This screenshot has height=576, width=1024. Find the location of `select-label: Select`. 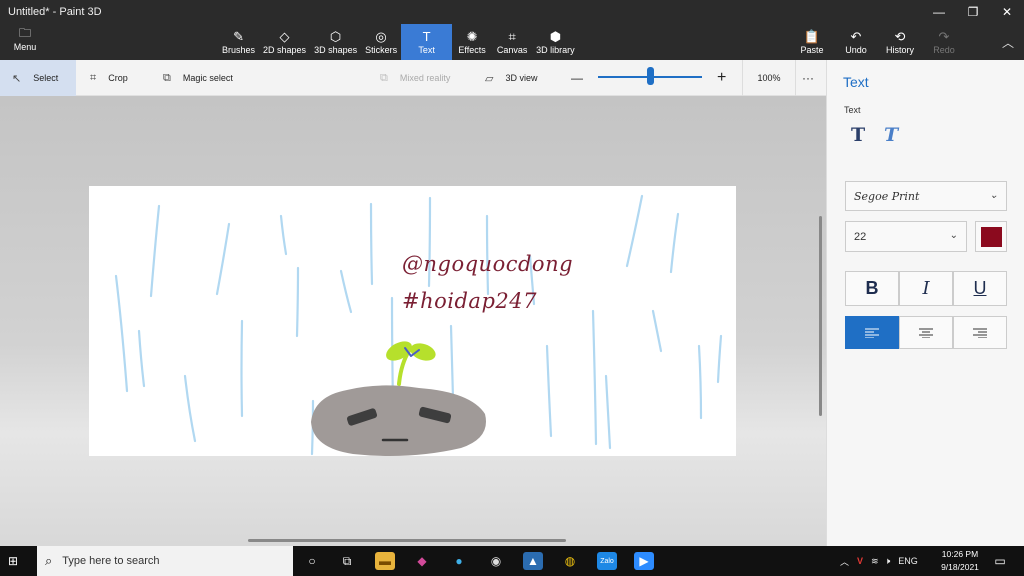

select-label: Select is located at coordinates (46, 78).